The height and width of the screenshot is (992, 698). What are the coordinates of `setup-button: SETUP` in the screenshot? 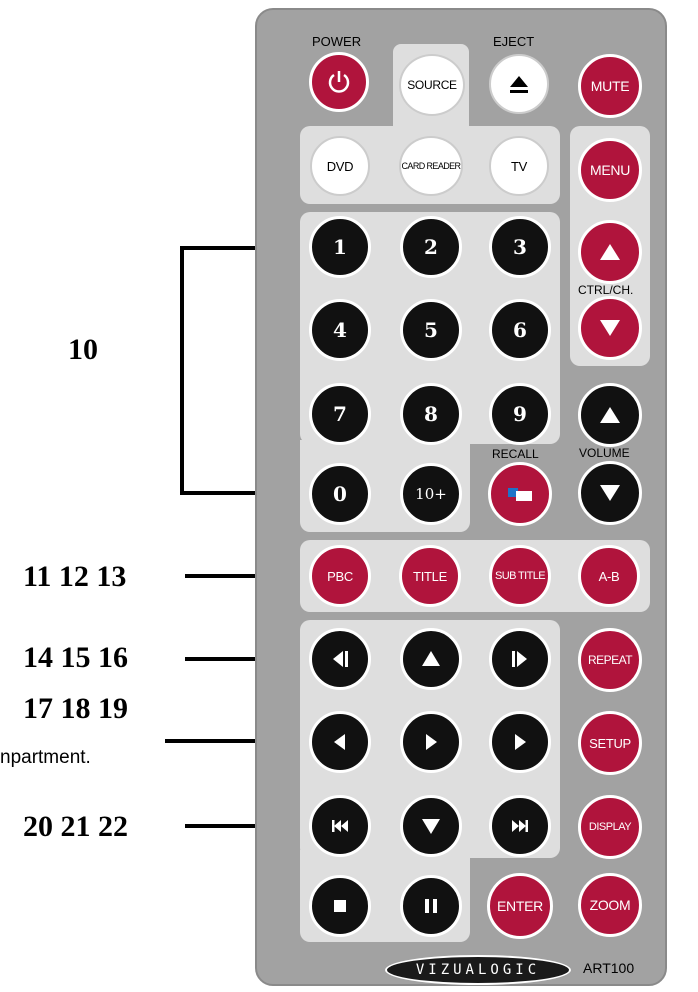 It's located at (610, 743).